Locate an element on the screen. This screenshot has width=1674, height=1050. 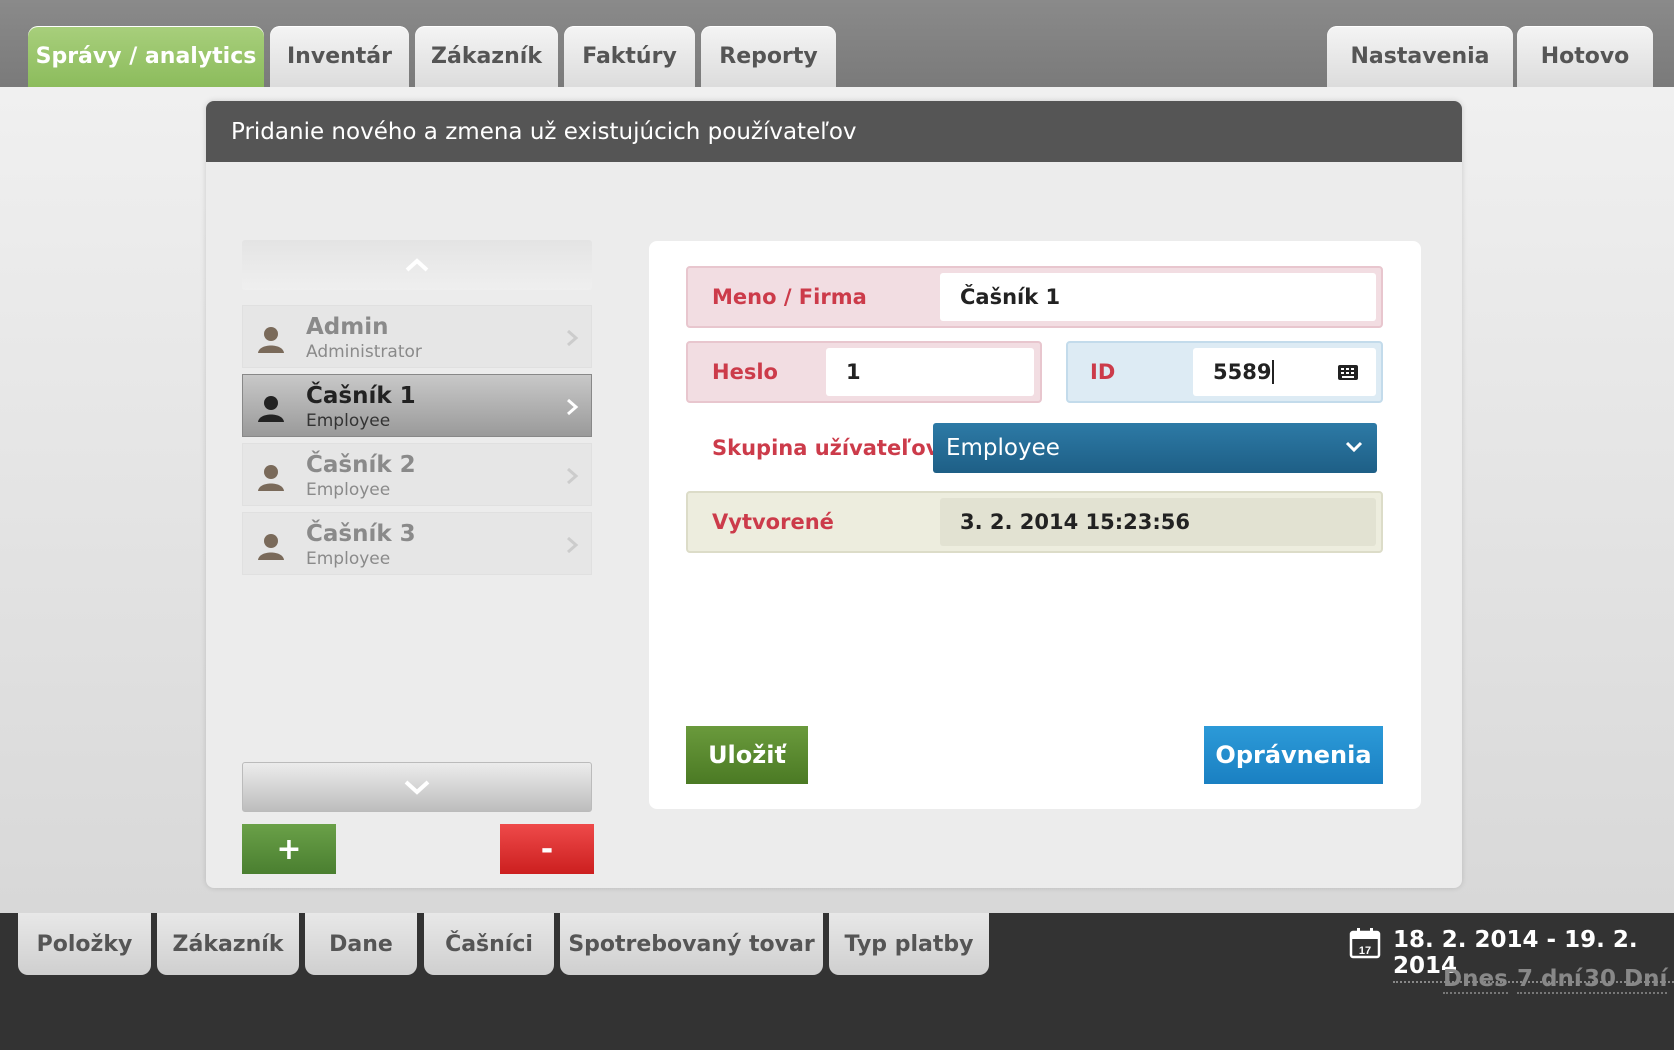
chevron-up-icon is located at coordinates (417, 265).